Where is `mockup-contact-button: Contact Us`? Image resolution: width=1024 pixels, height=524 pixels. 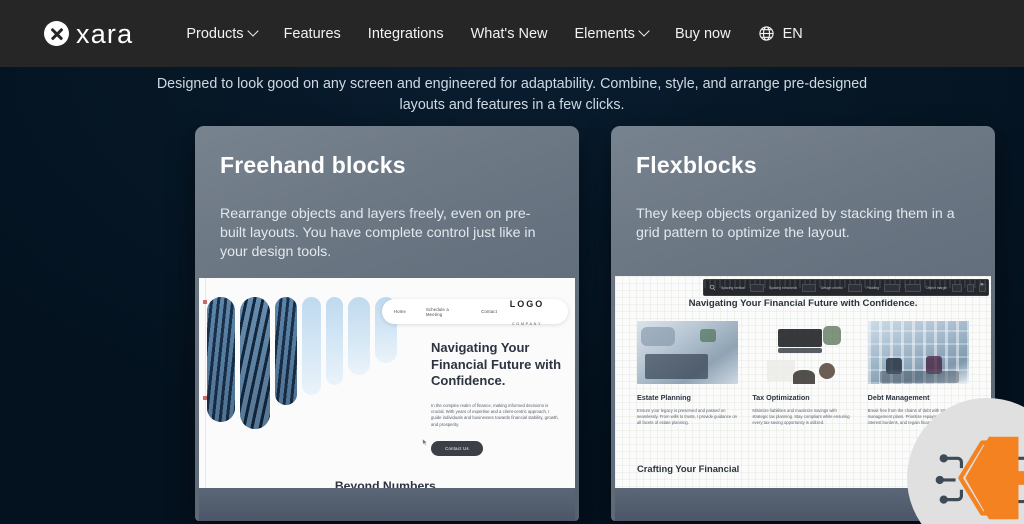 mockup-contact-button: Contact Us is located at coordinates (457, 448).